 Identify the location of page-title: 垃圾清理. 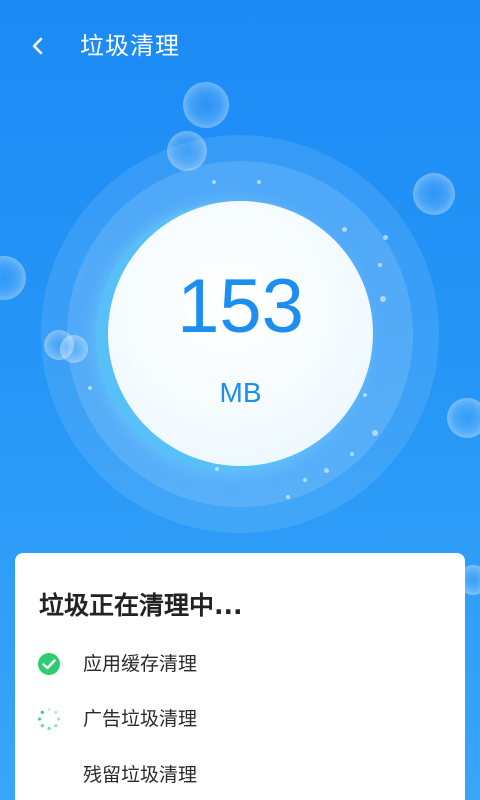
(130, 46).